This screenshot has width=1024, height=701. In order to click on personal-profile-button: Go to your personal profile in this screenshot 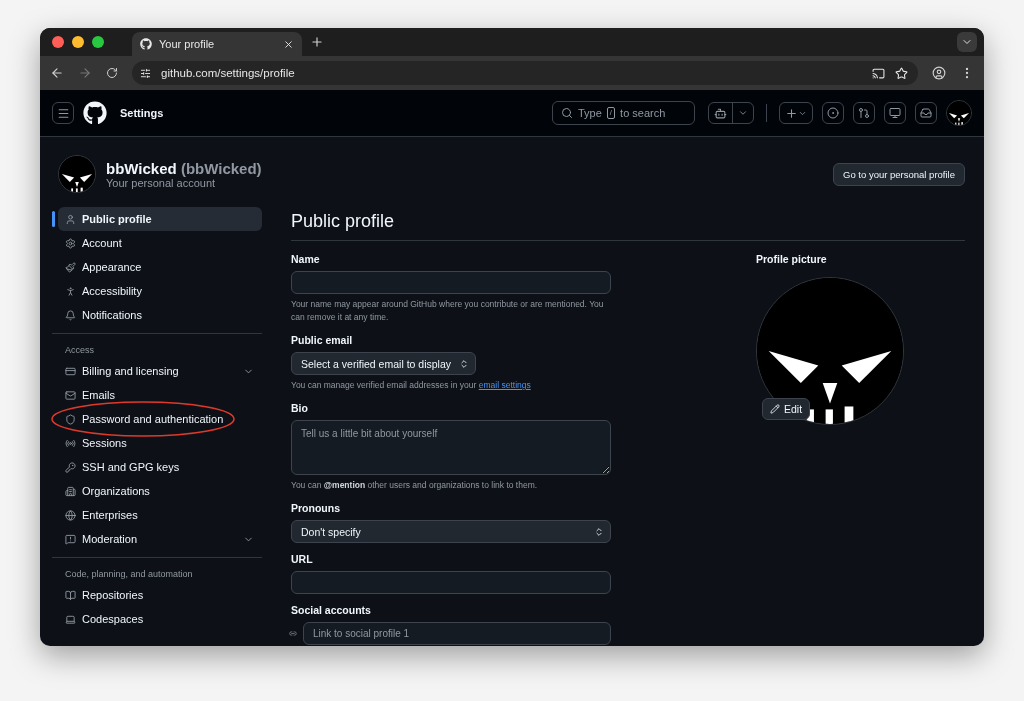, I will do `click(899, 174)`.